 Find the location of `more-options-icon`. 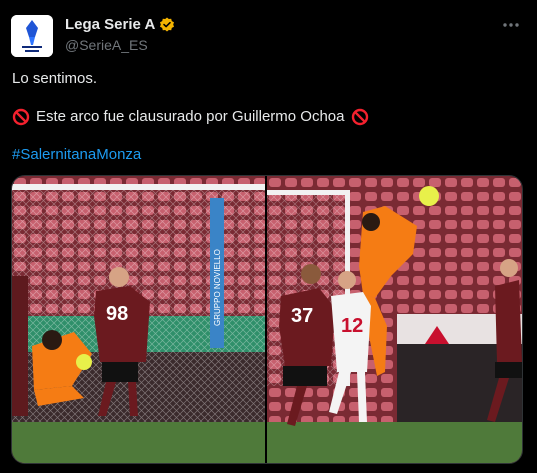

more-options-icon is located at coordinates (511, 25).